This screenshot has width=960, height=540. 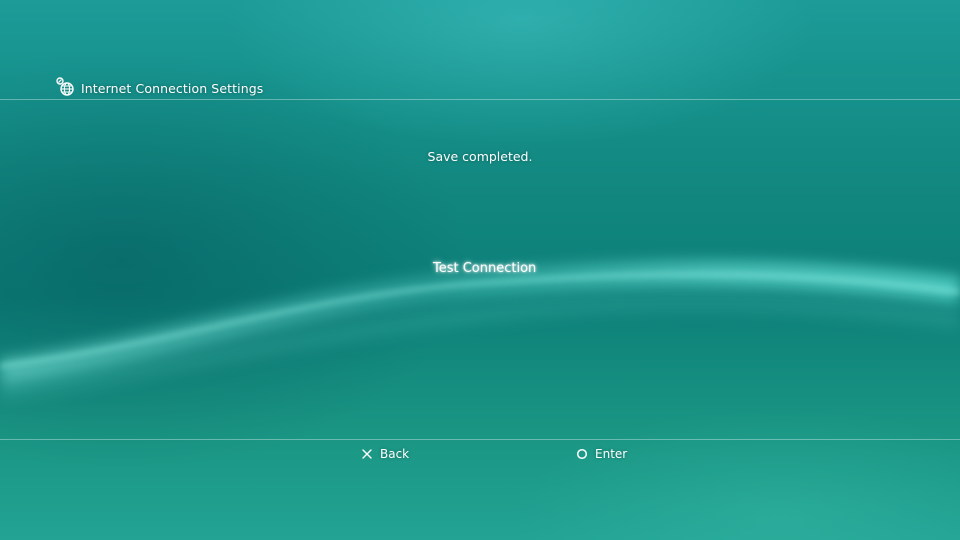 I want to click on test-connection-option: Test Connection, so click(x=484, y=268).